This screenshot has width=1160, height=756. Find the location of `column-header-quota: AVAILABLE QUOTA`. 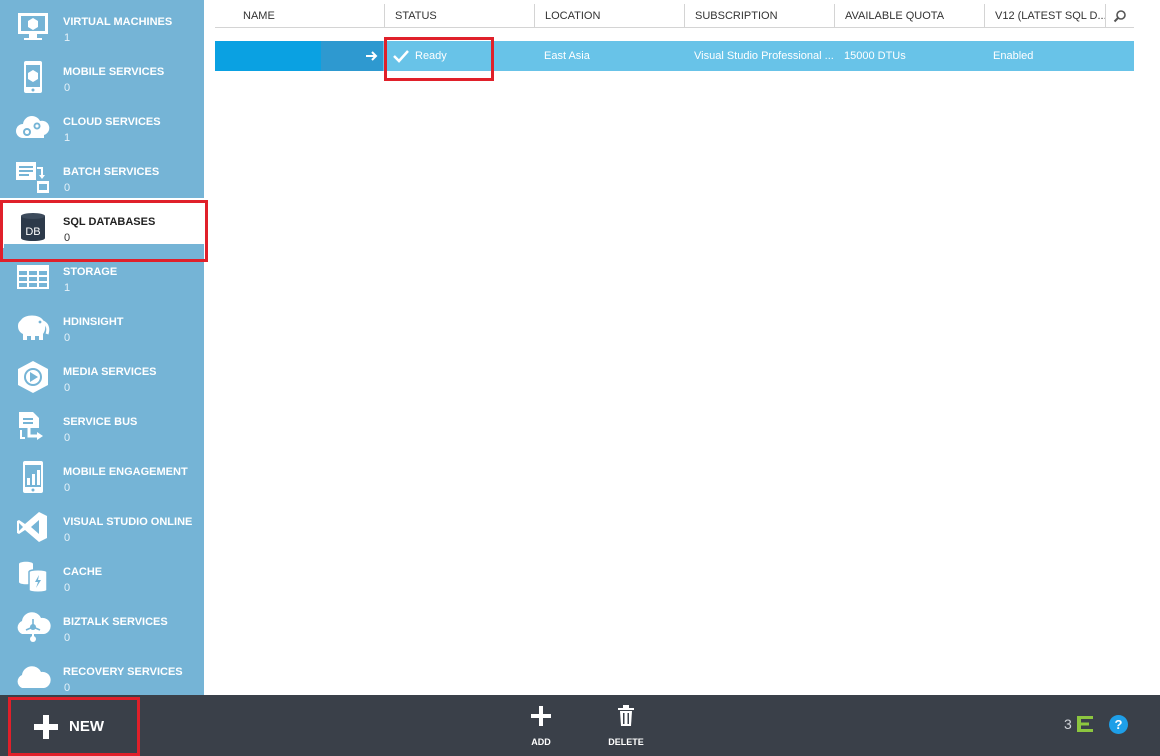

column-header-quota: AVAILABLE QUOTA is located at coordinates (909, 16).